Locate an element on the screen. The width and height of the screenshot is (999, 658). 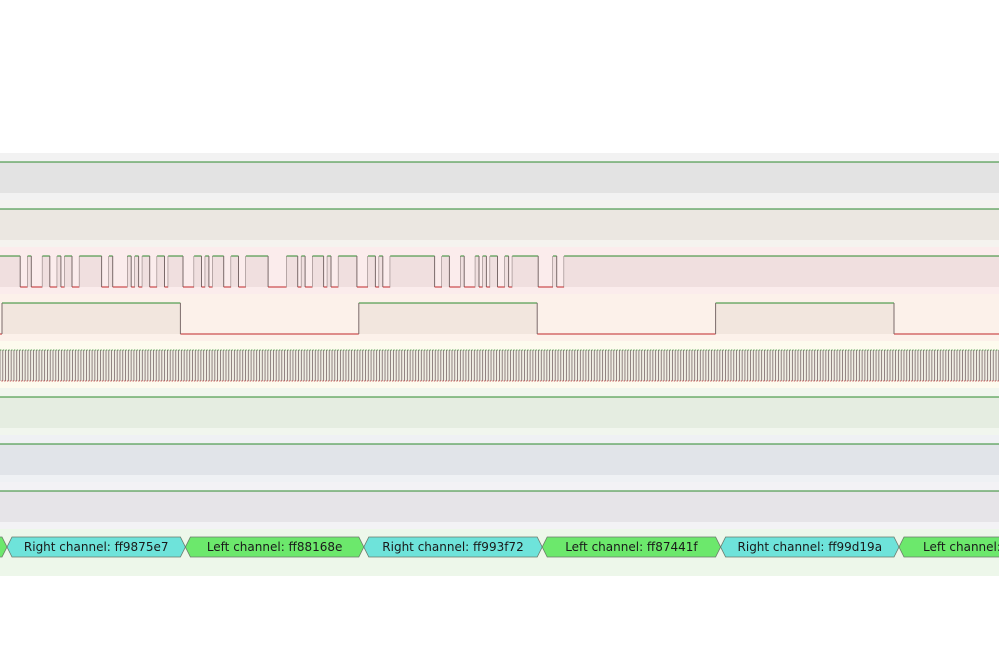
trace-band-ch6 is located at coordinates (499, 459).